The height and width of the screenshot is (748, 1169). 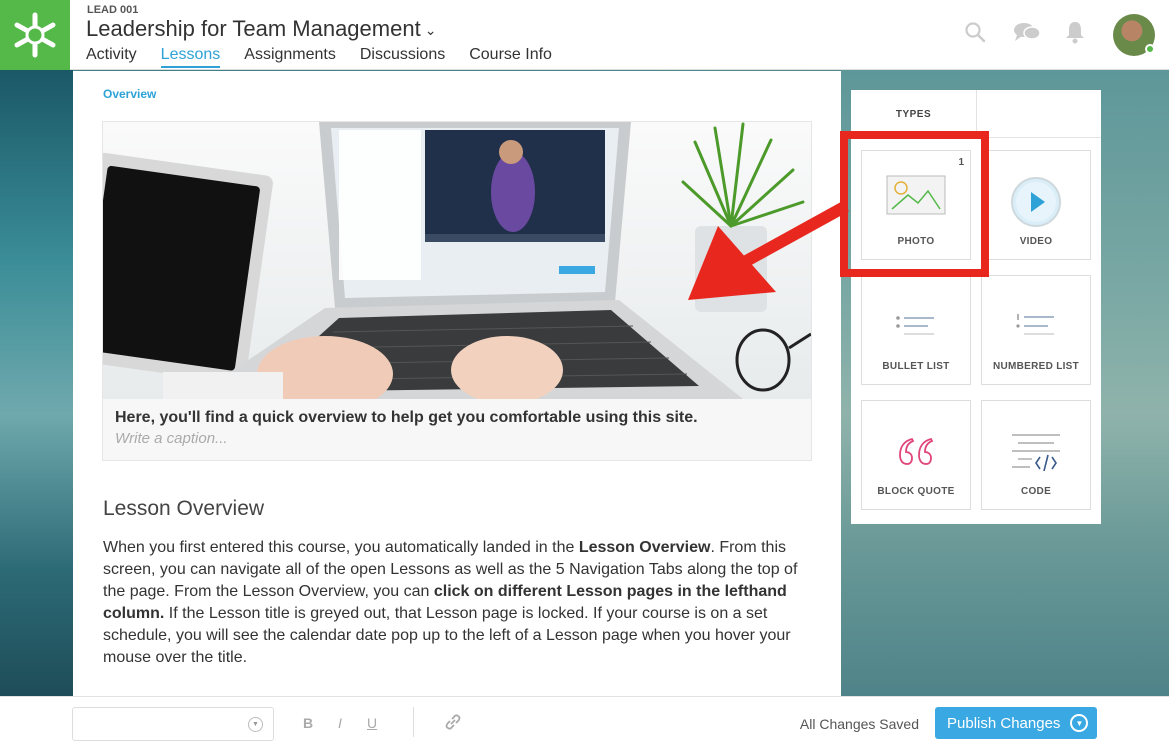 I want to click on annotation-arrow-icon, so click(x=768, y=250).